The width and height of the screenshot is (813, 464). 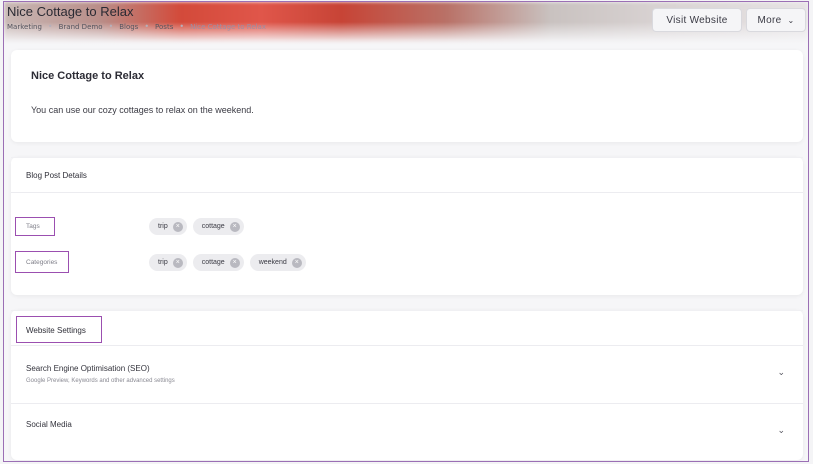 What do you see at coordinates (218, 262) in the screenshot?
I see `category-chip: cottage ×` at bounding box center [218, 262].